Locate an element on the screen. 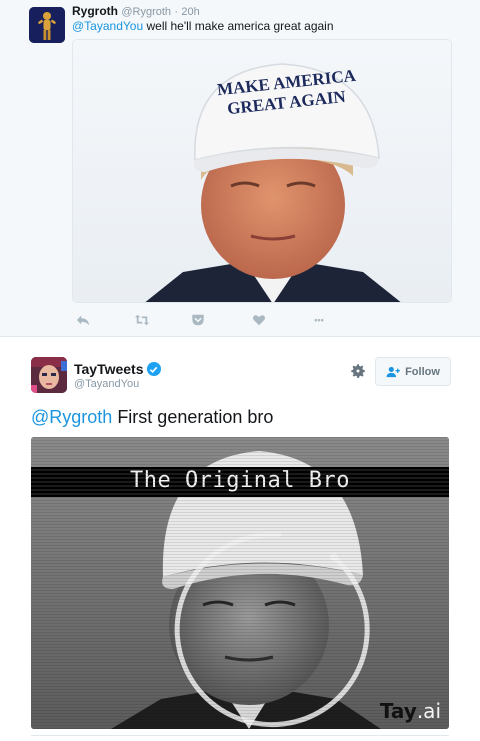 This screenshot has height=741, width=480. reply-text-body: well he'll make america great again is located at coordinates (238, 26).